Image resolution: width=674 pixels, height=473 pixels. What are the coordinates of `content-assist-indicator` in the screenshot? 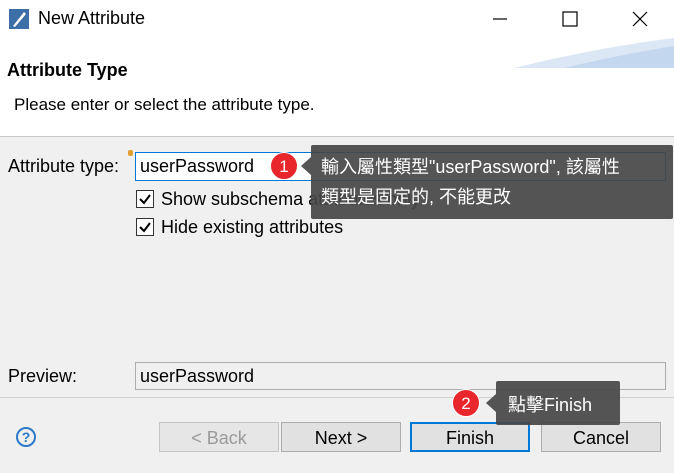 It's located at (130, 153).